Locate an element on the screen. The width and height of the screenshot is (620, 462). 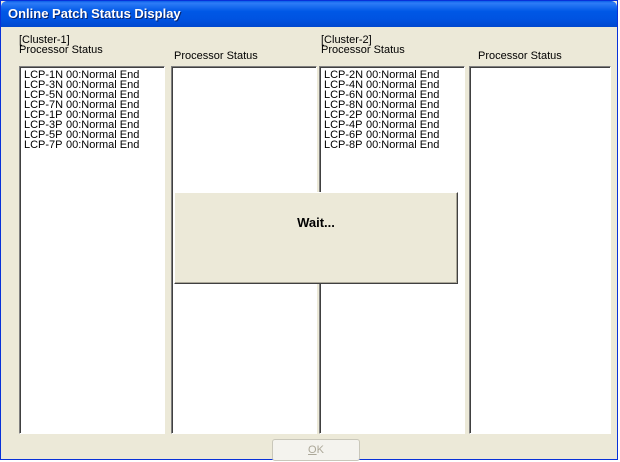
list-item: LCP-8P 00:Normal End is located at coordinates (392, 145).